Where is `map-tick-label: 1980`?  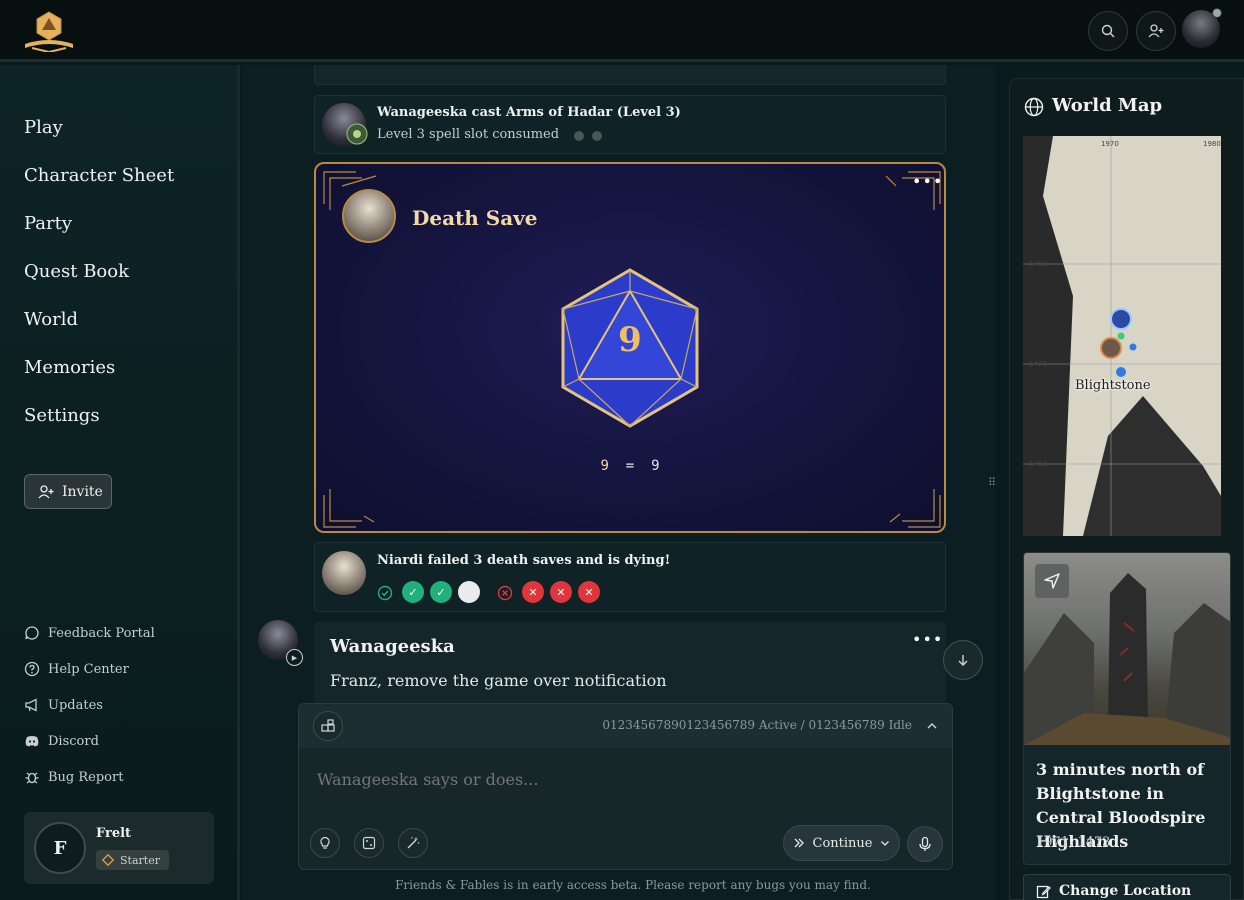 map-tick-label: 1980 is located at coordinates (1212, 144).